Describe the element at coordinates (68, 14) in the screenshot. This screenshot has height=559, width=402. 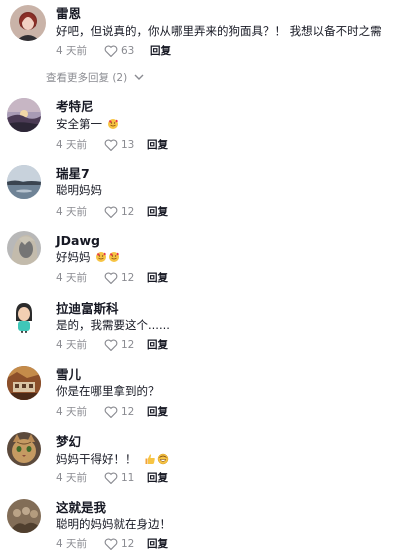
I see `comment-username: 雷恩` at that location.